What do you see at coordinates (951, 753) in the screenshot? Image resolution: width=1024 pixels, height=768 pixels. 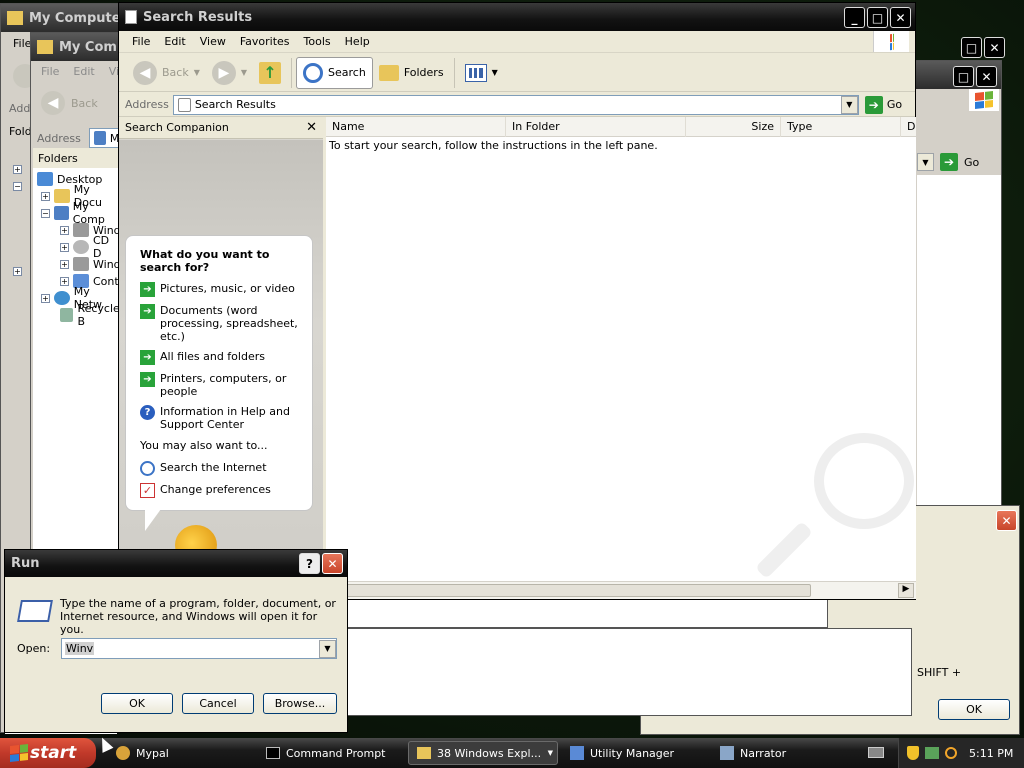 I see `search-tray-icon` at bounding box center [951, 753].